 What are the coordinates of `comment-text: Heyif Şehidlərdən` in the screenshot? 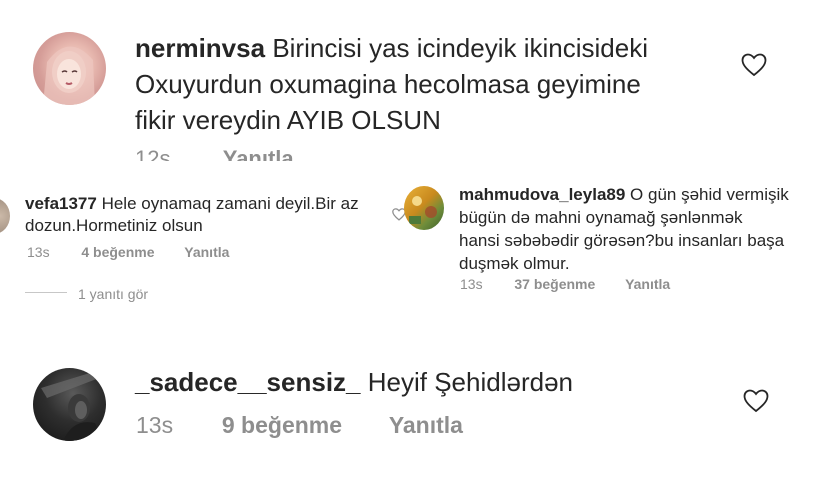 It's located at (470, 382).